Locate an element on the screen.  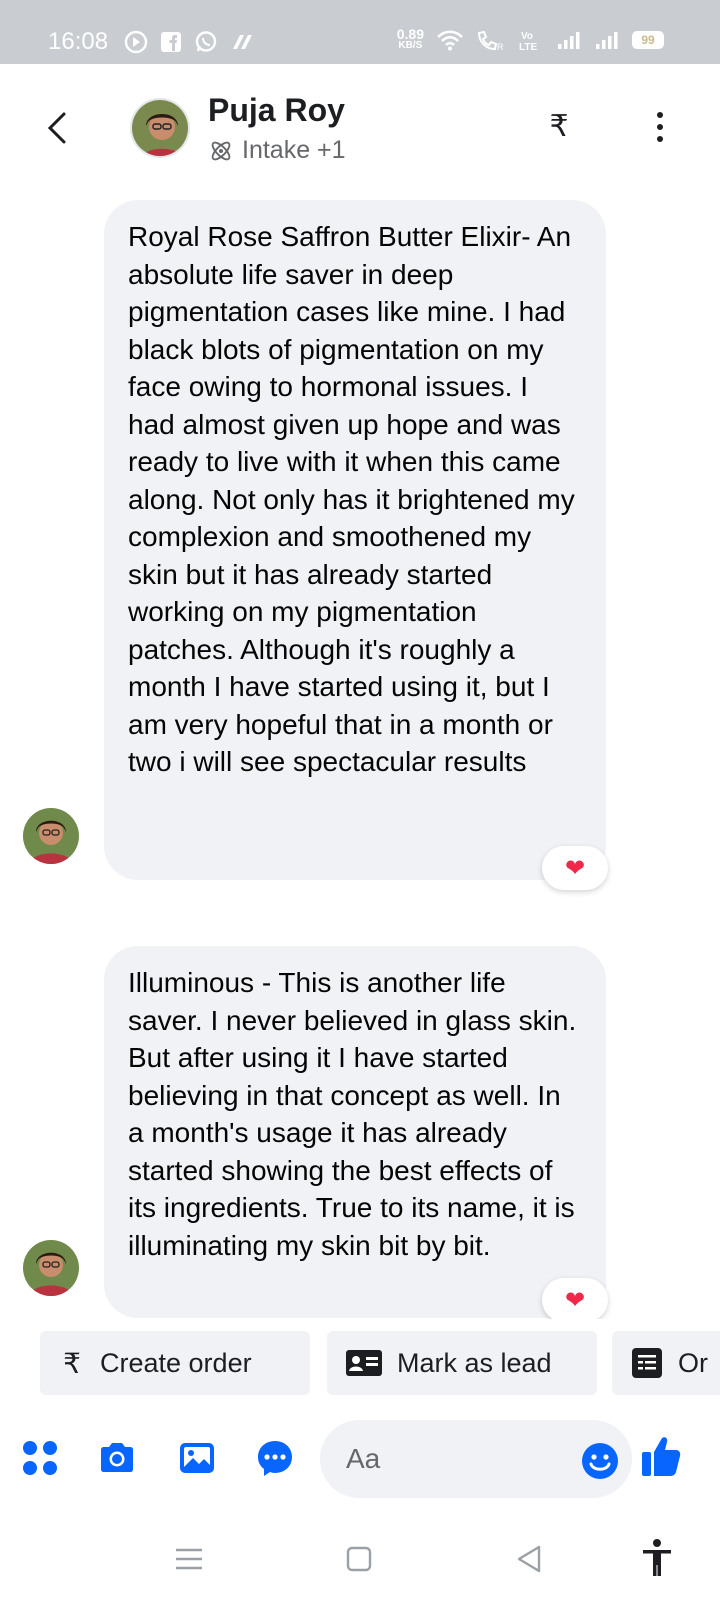
svg-text: Vo is located at coordinates (527, 36).